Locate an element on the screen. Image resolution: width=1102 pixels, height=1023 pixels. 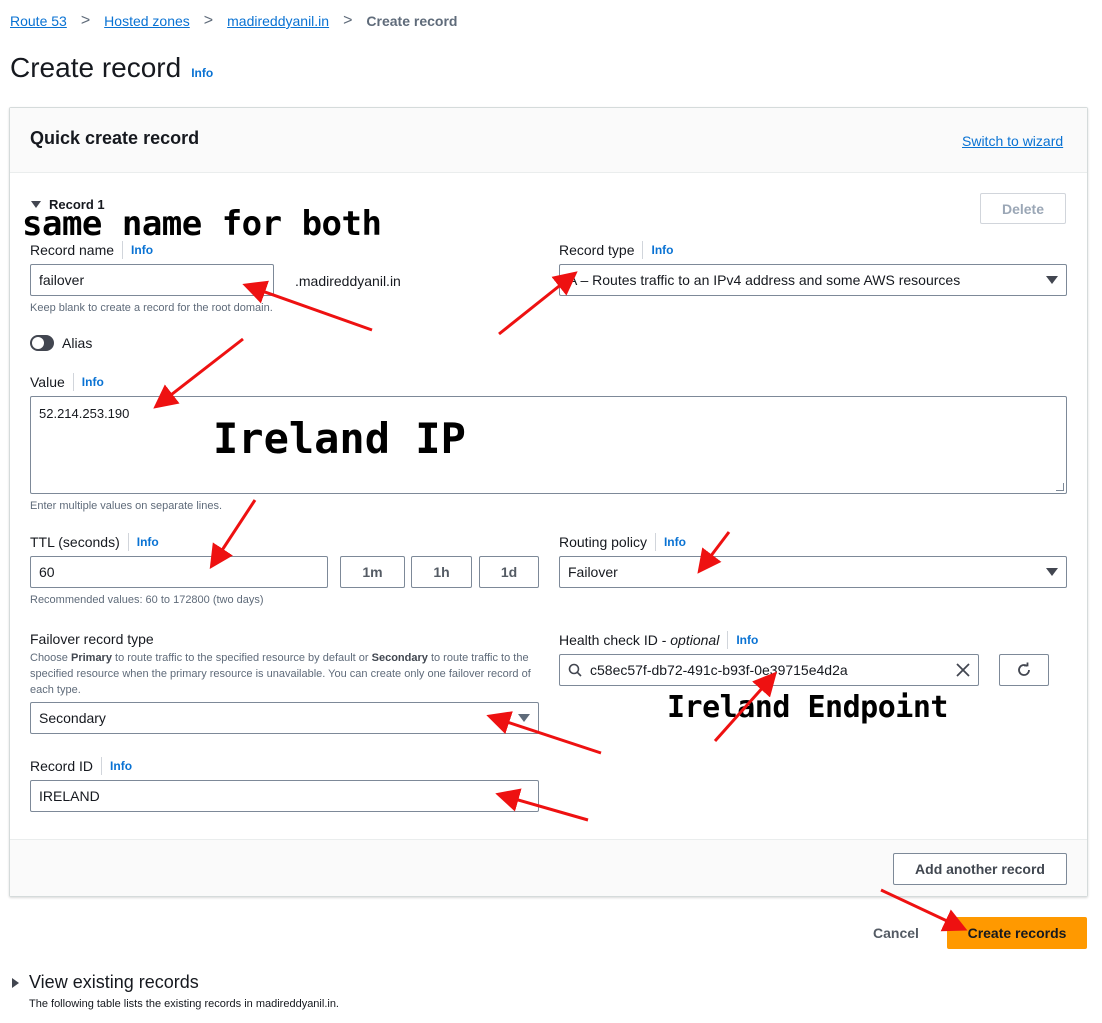
arrow-to-failover-type is located at coordinates (544, 733).